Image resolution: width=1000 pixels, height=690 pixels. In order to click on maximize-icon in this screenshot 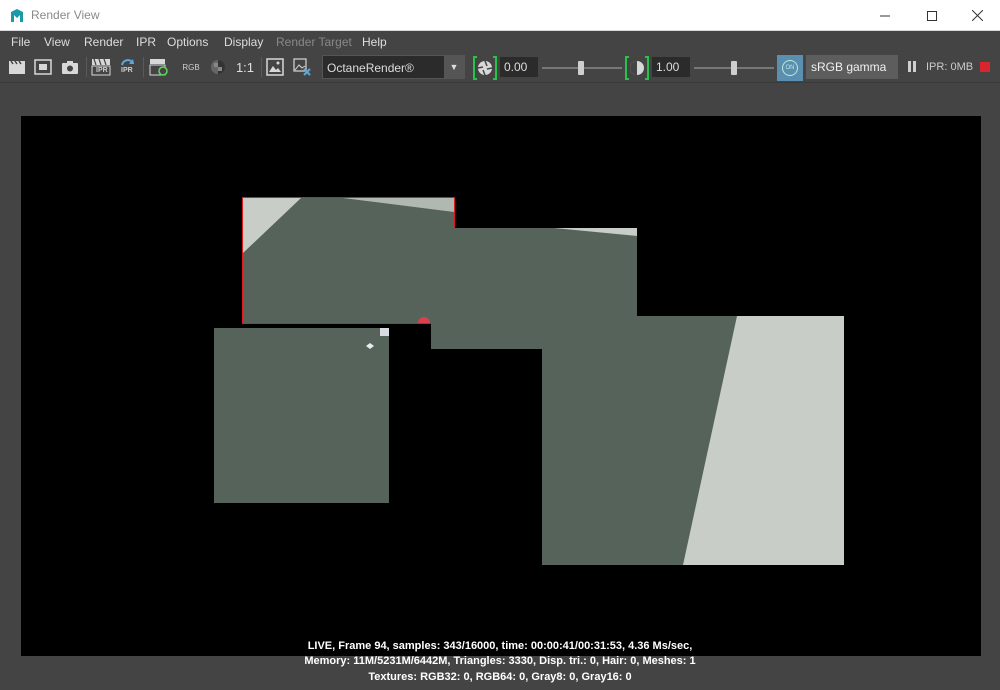, I will do `click(932, 15)`.